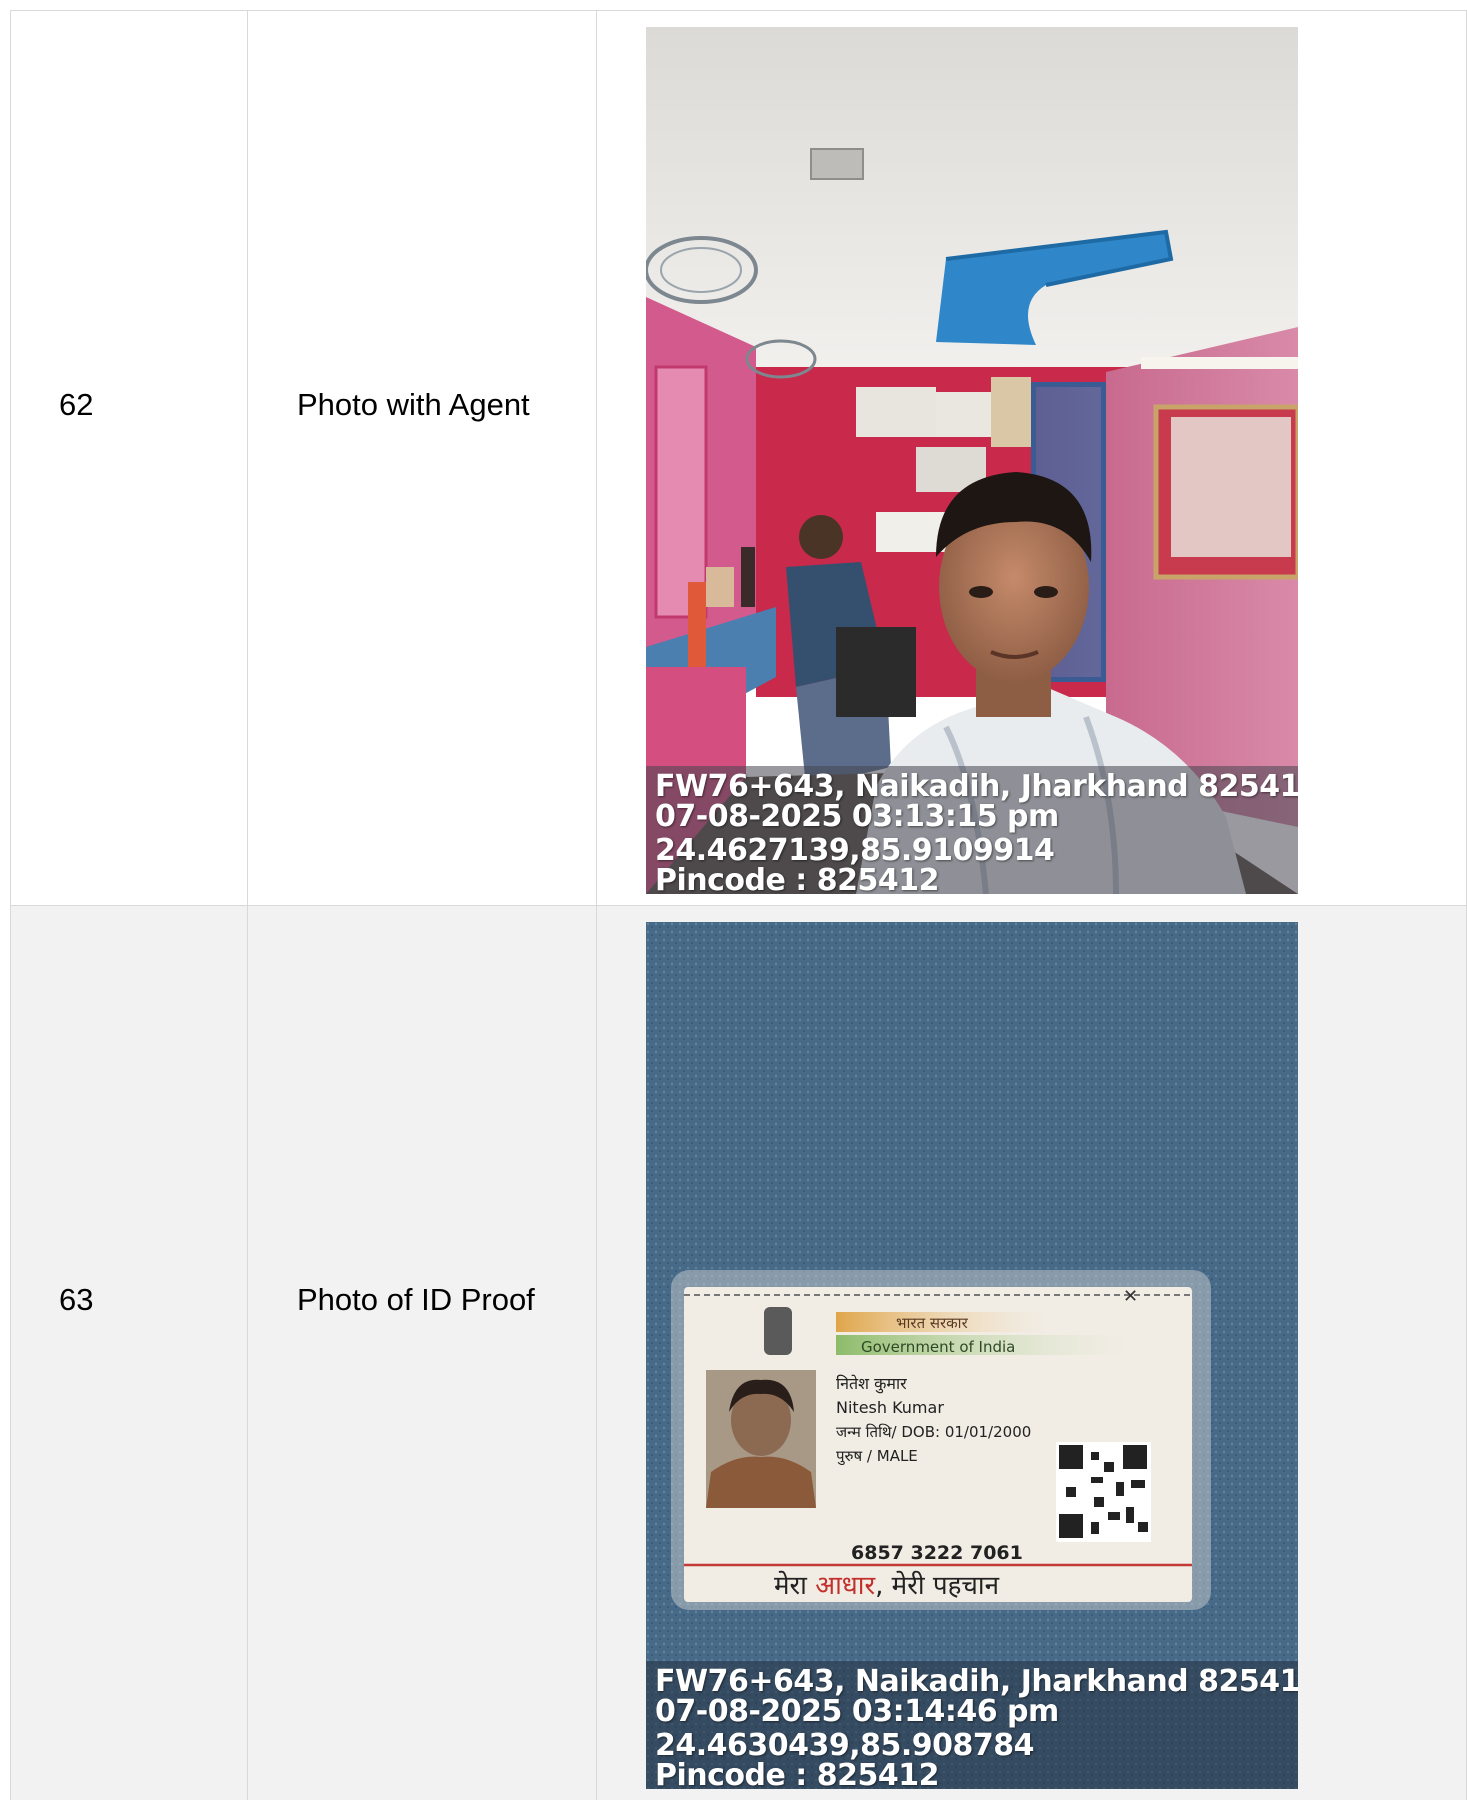 The height and width of the screenshot is (1800, 1467). I want to click on row-label-cell: Photo with Agent, so click(421, 458).